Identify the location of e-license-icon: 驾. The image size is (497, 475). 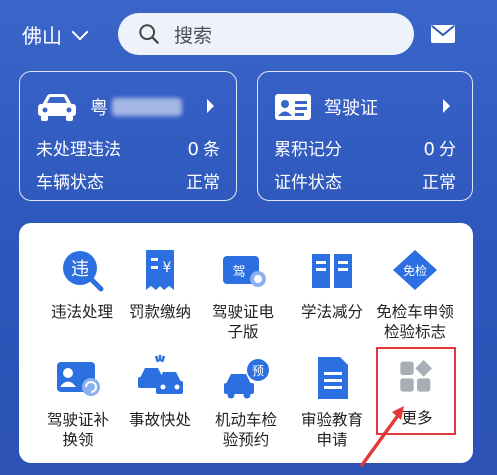
(244, 271).